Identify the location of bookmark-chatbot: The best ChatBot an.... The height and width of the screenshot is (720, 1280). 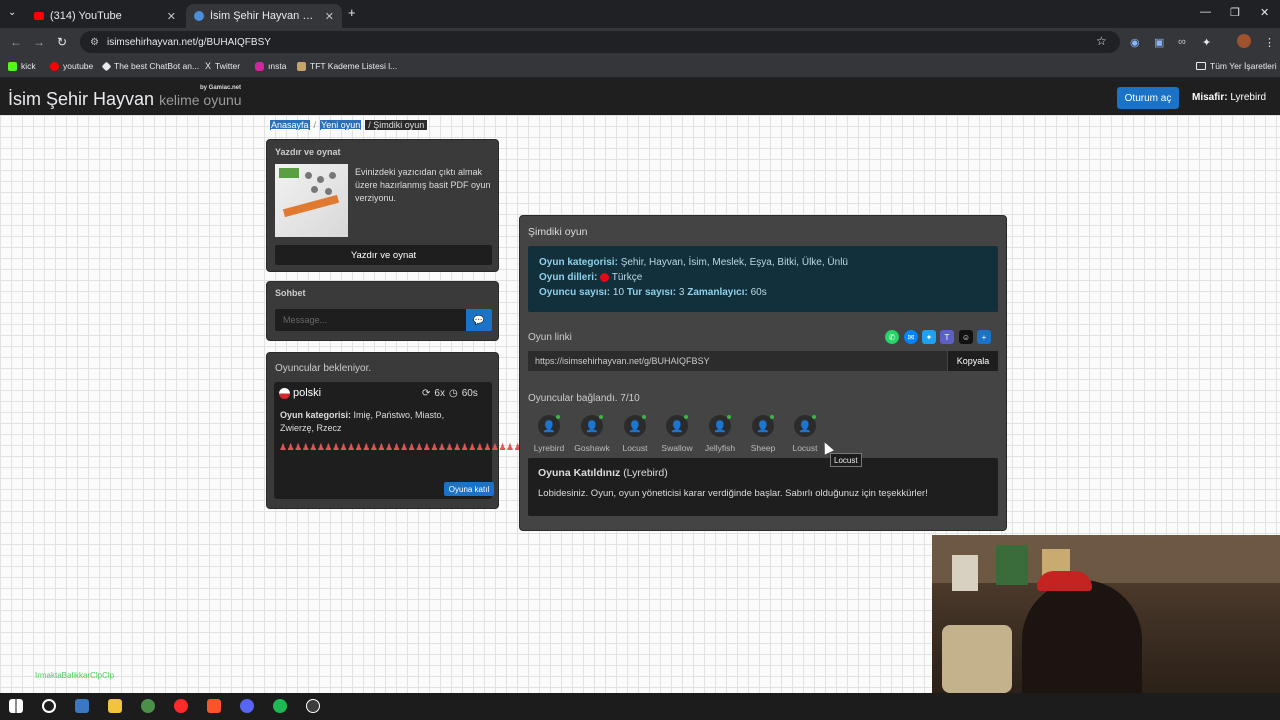
(150, 66).